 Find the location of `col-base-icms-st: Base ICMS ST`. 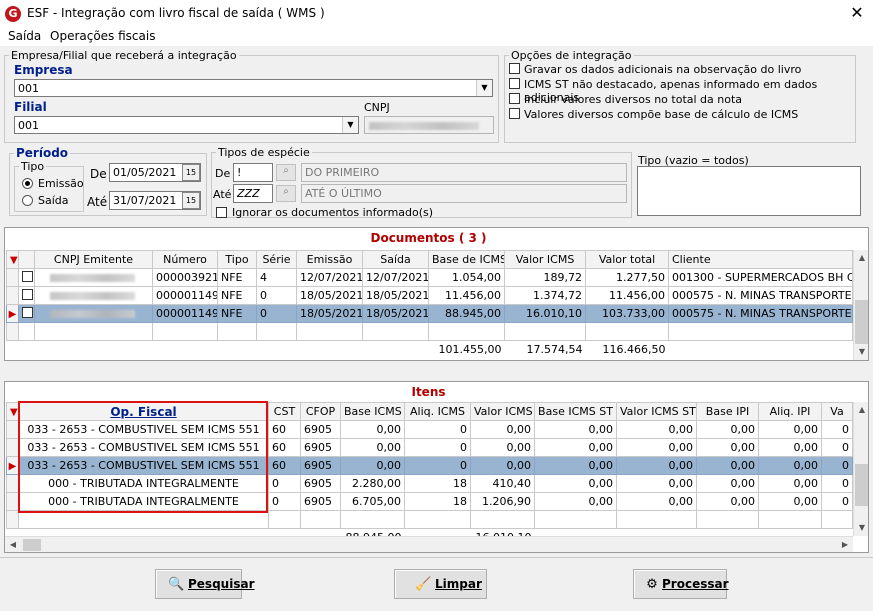

col-base-icms-st: Base ICMS ST is located at coordinates (575, 411).